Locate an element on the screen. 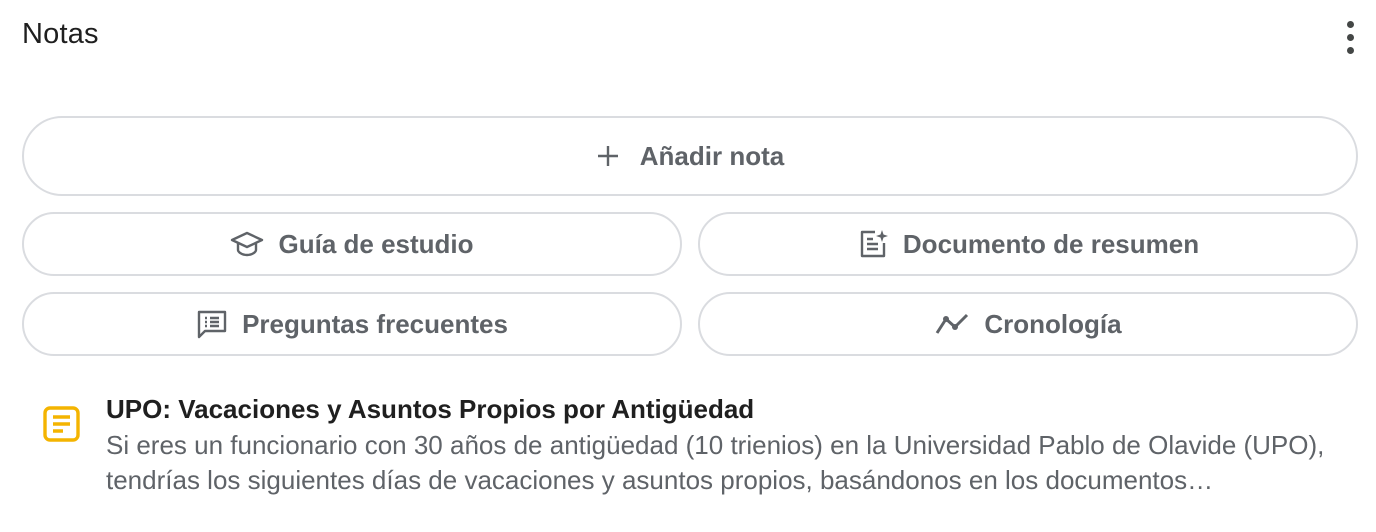 The height and width of the screenshot is (532, 1376). faq-label: Preguntas frecuentes is located at coordinates (375, 323).